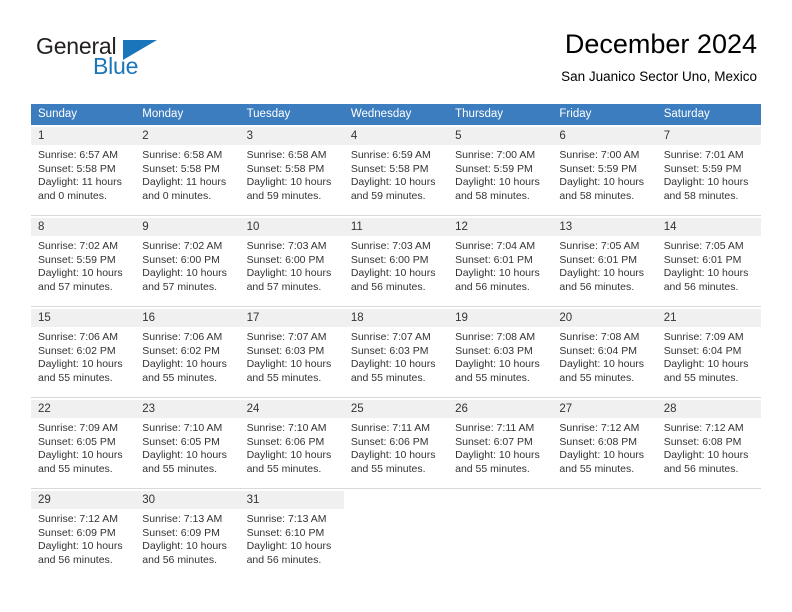 The height and width of the screenshot is (612, 792). I want to click on sunrise-text: Sunrise: 7:05 AM, so click(599, 246).